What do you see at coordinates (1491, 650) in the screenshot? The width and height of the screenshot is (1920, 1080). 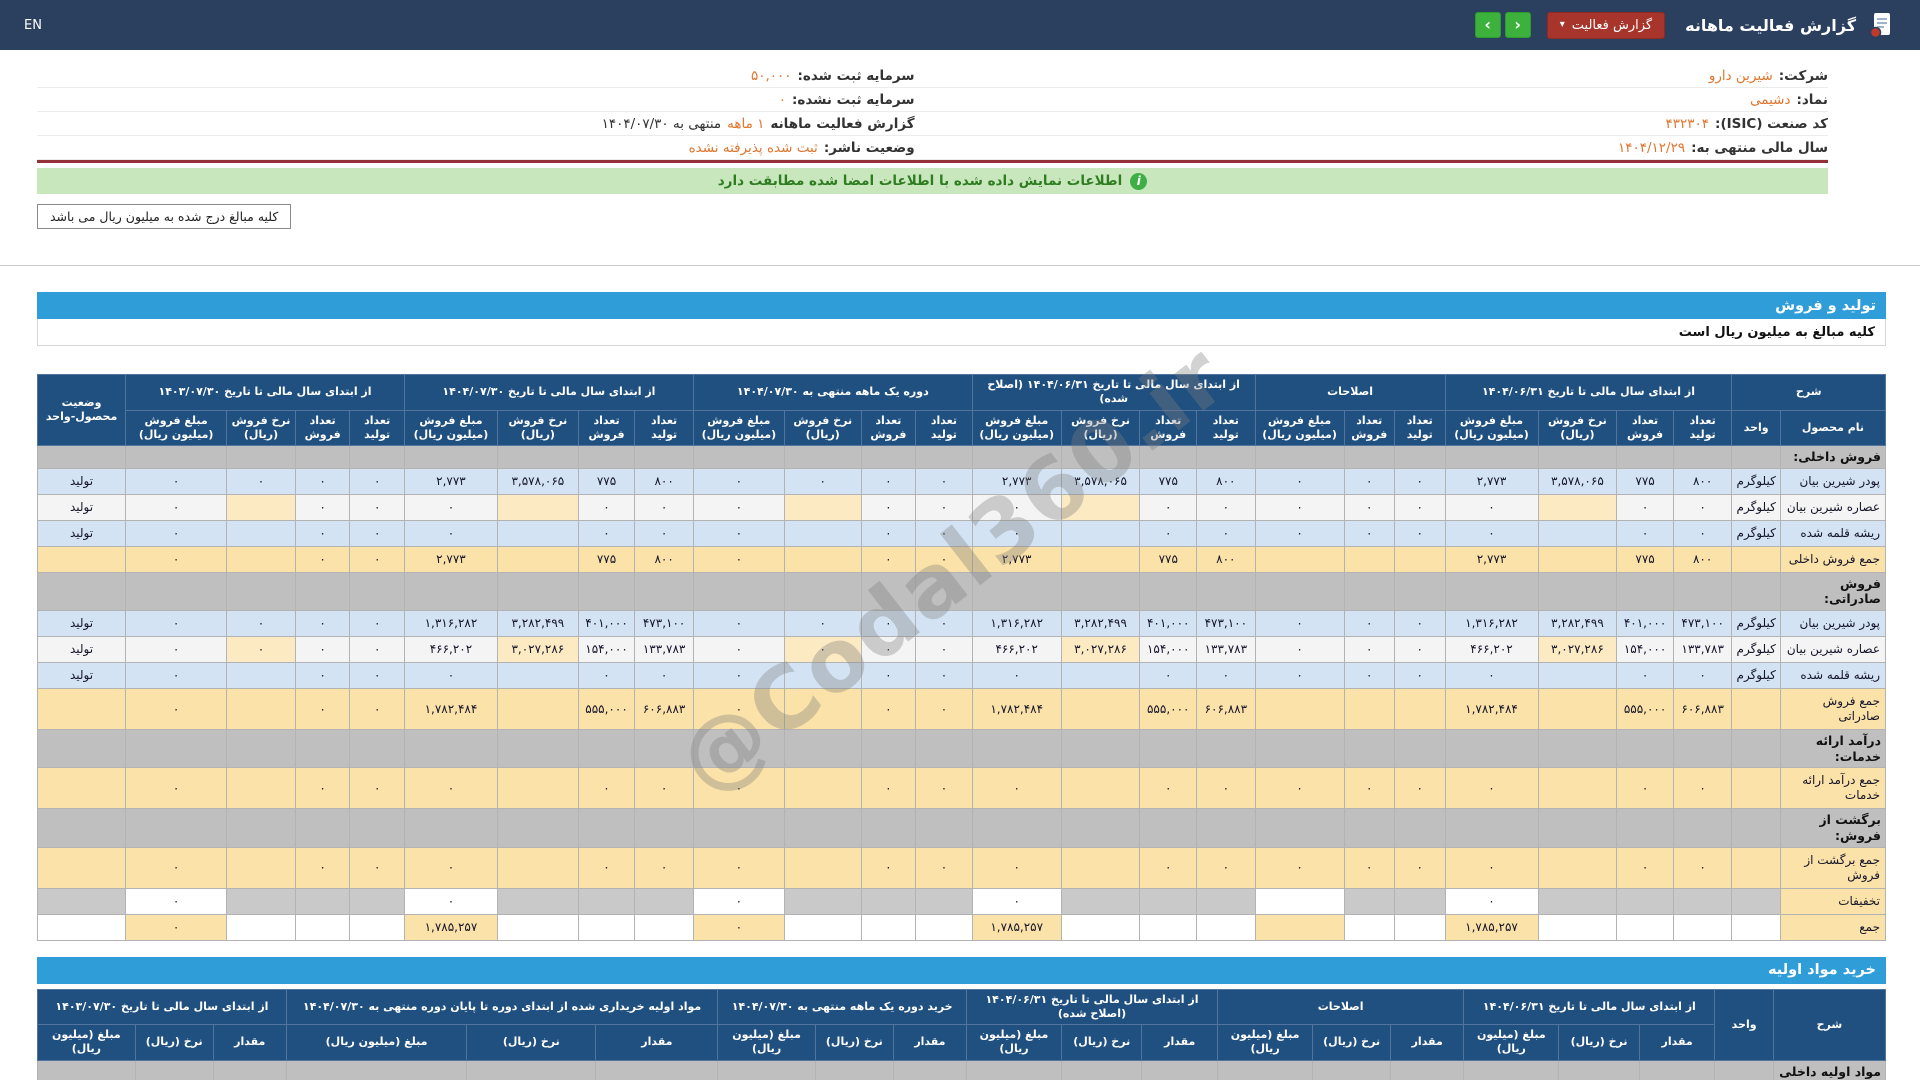 I see `cell: ۴۶۶,۲۰۲` at bounding box center [1491, 650].